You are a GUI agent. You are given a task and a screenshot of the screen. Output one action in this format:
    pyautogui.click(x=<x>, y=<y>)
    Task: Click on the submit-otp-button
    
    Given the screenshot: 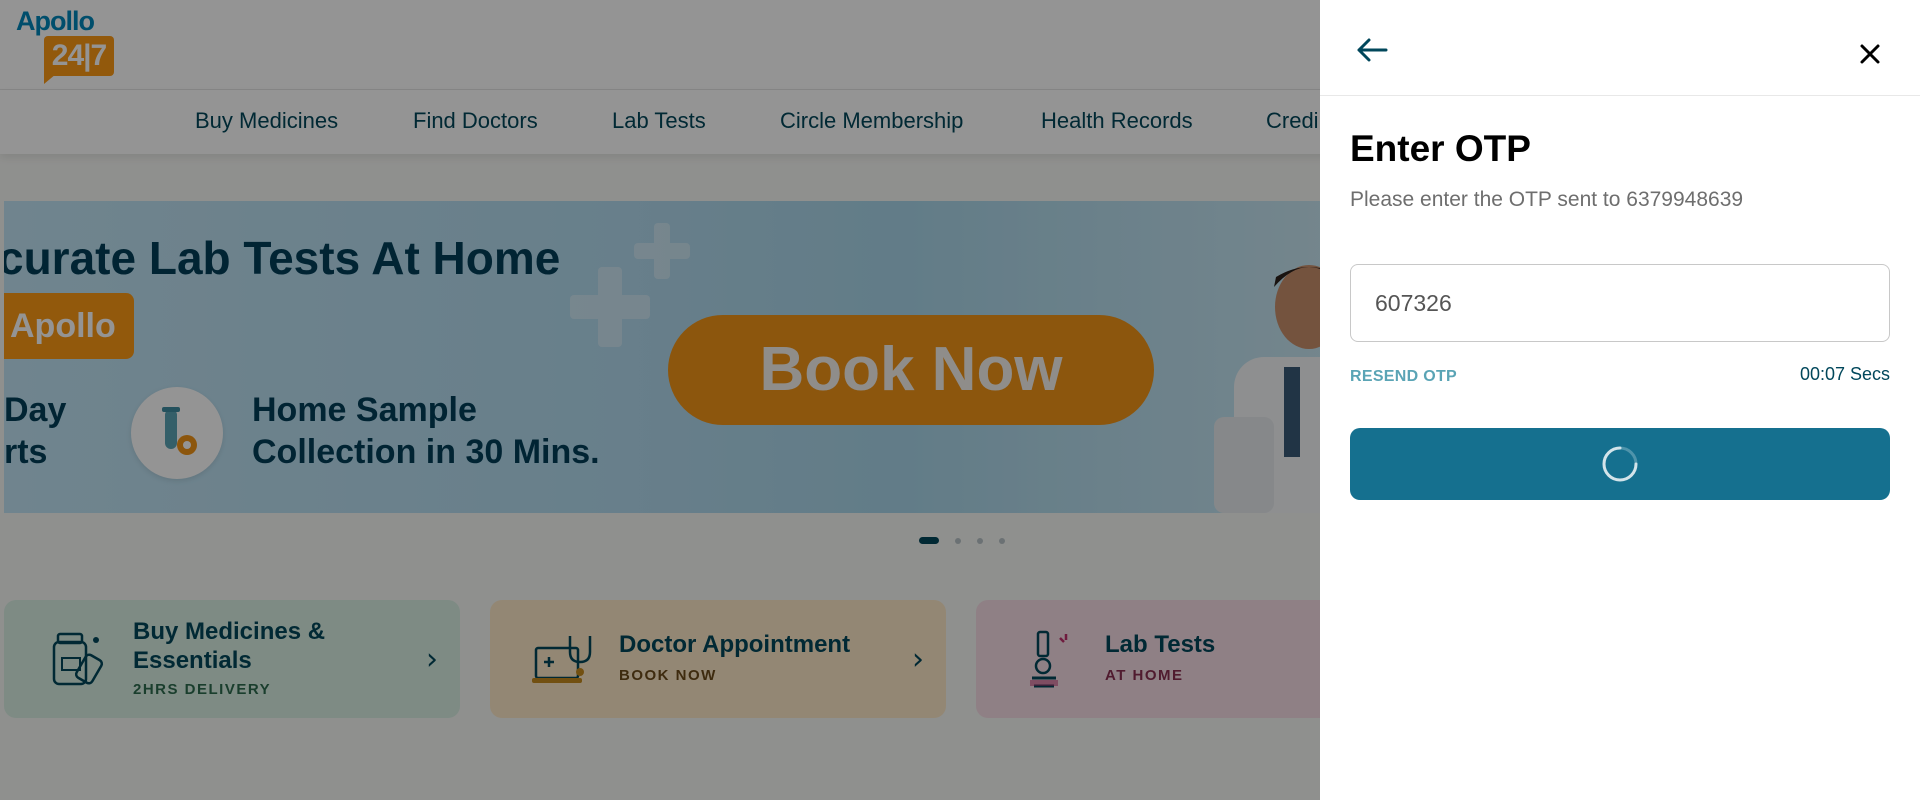 What is the action you would take?
    pyautogui.click(x=1620, y=464)
    